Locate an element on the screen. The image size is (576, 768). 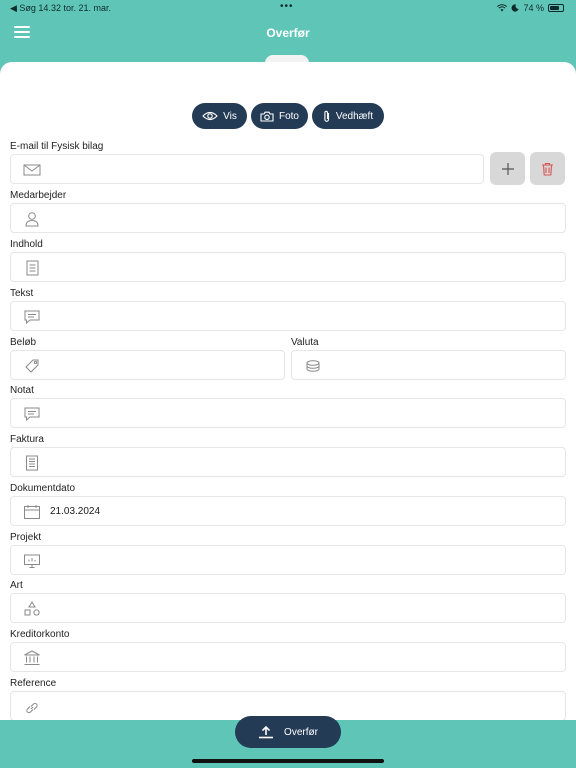
plus-icon is located at coordinates (507, 168).